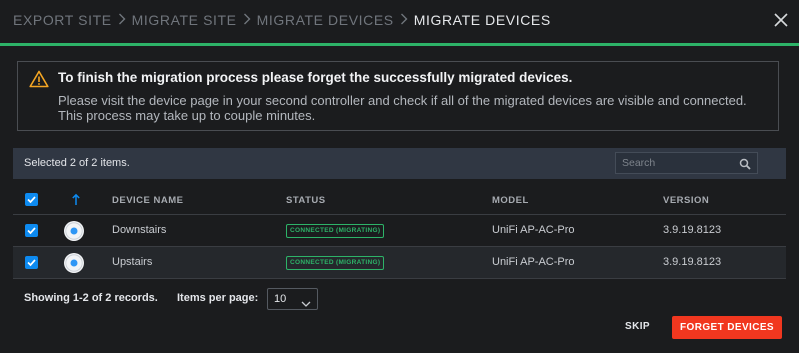 This screenshot has width=799, height=353. Describe the element at coordinates (31, 199) in the screenshot. I see `select-all-checkbox` at that location.